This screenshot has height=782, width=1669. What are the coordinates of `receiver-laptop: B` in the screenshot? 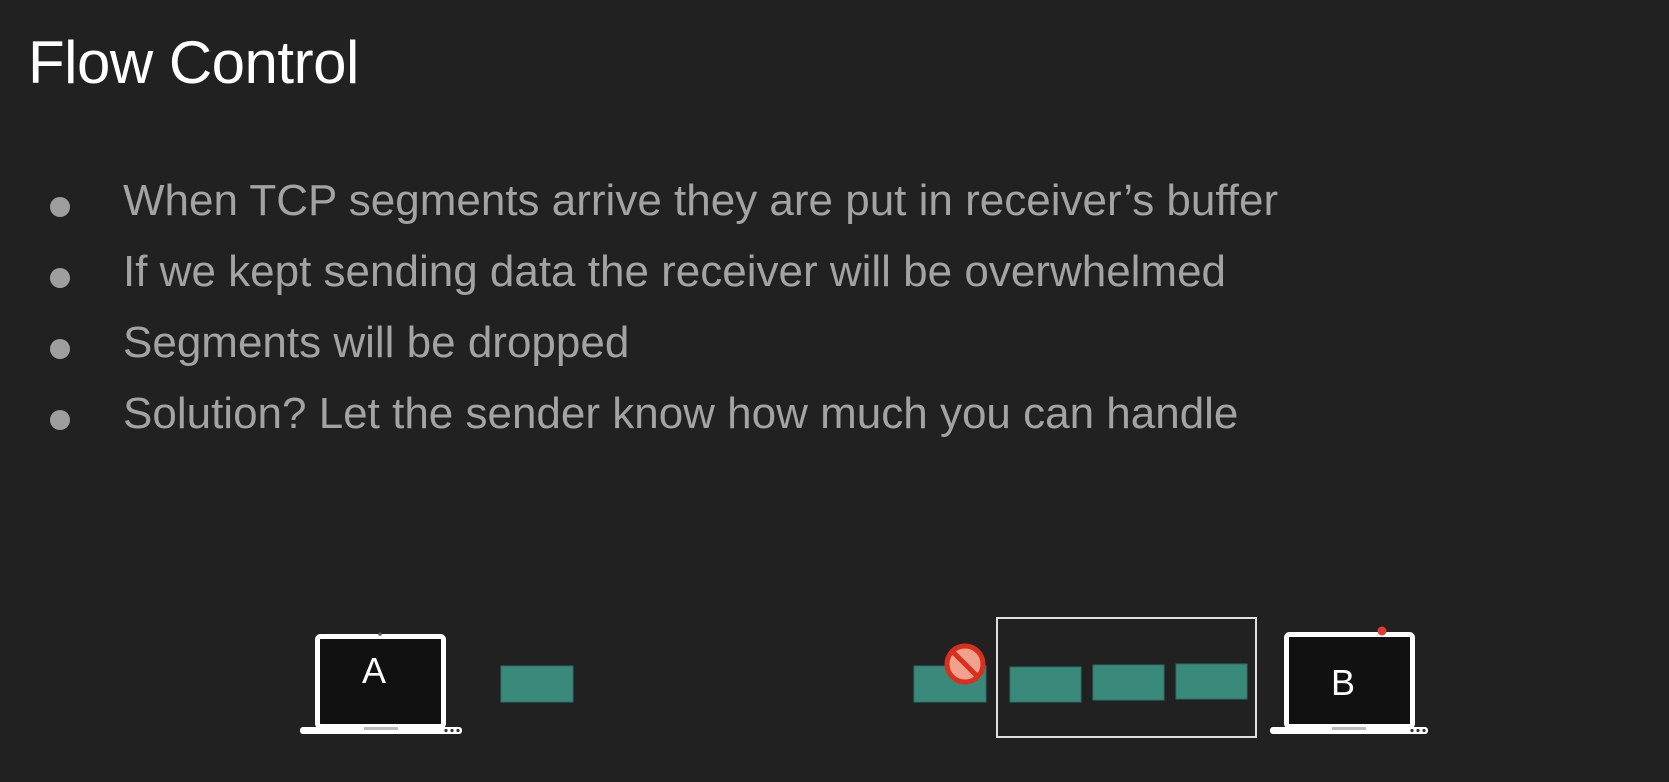 It's located at (1349, 680).